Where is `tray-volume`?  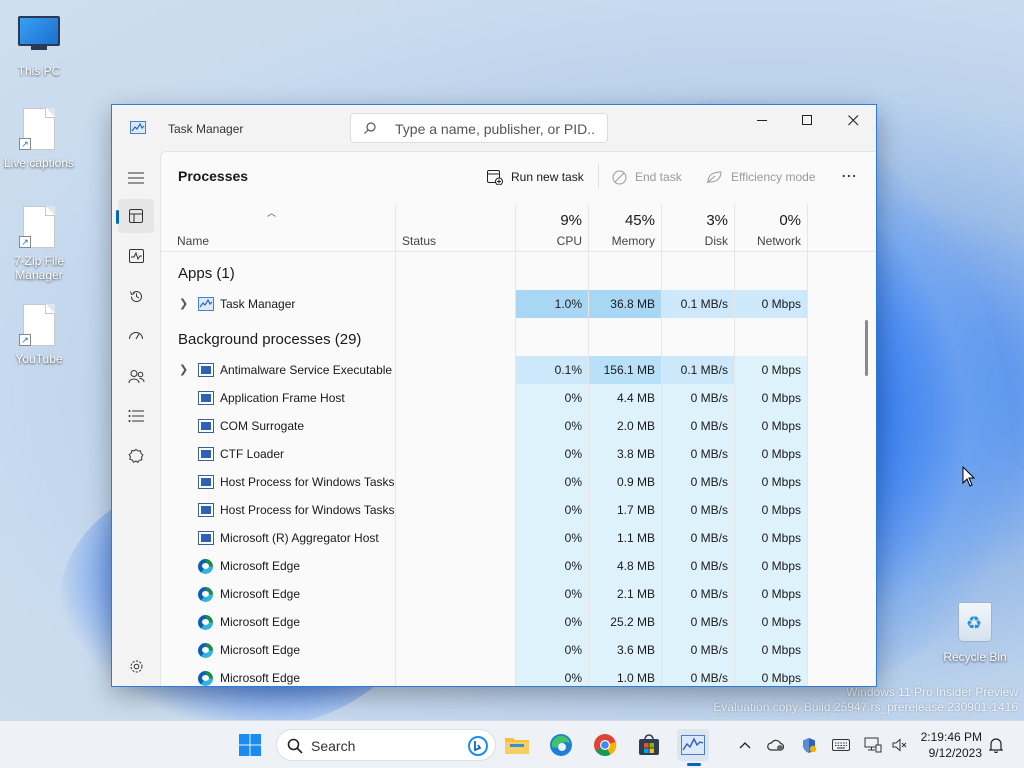 tray-volume is located at coordinates (900, 745).